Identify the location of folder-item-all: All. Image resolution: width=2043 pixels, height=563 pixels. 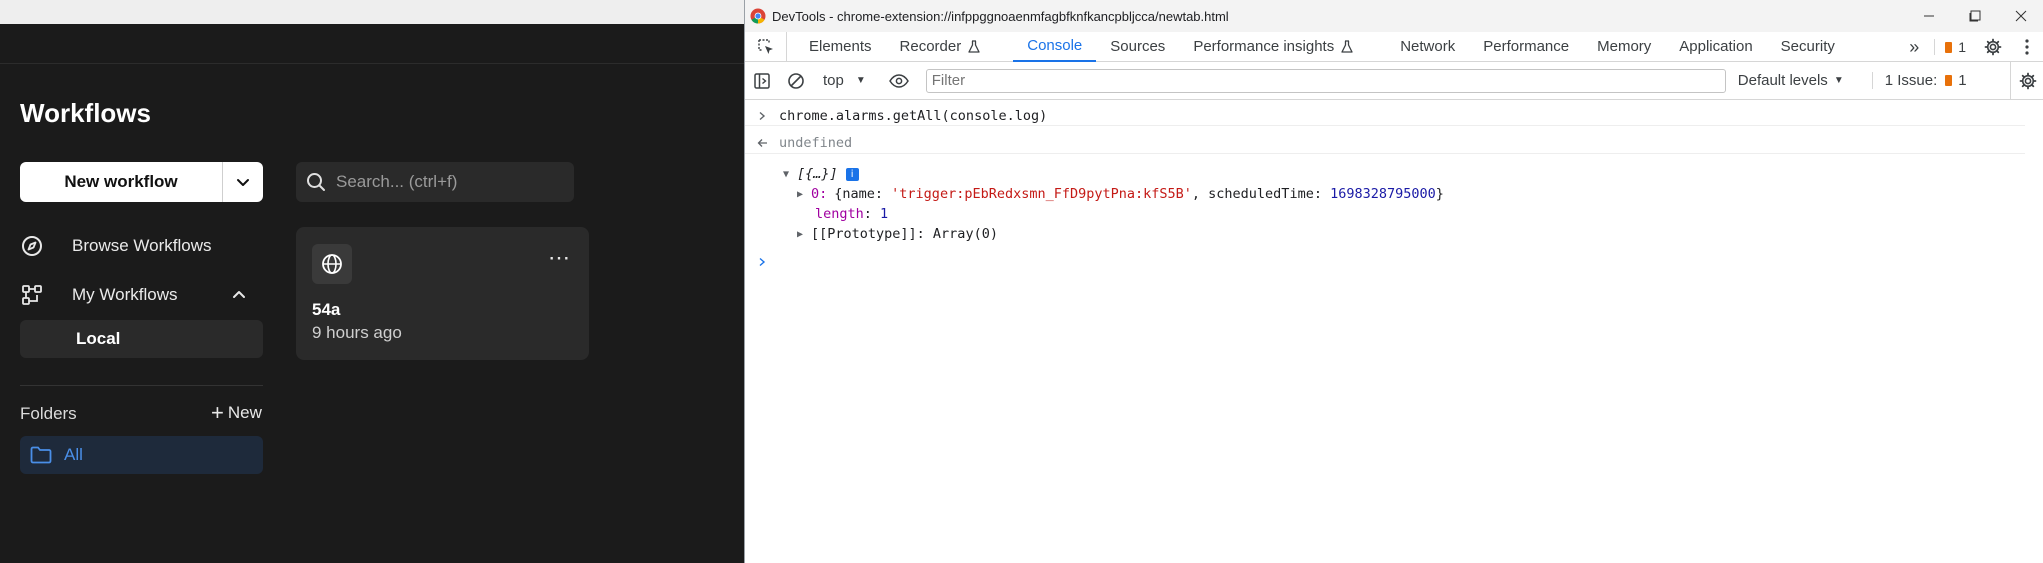
(141, 455).